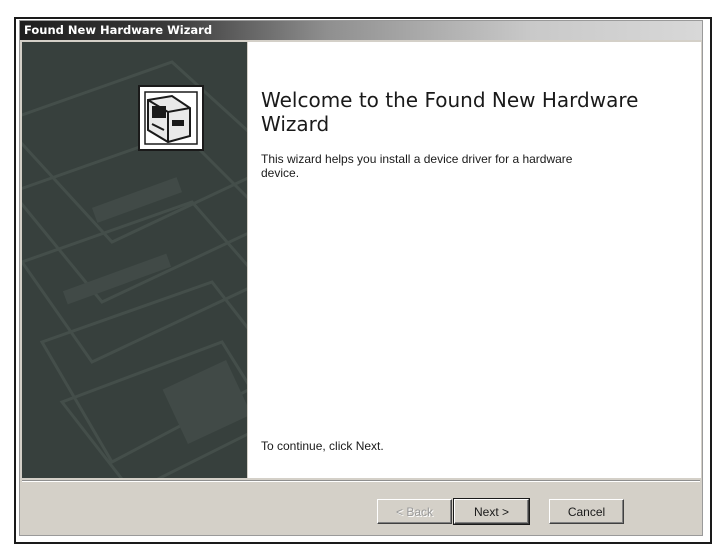  Describe the element at coordinates (118, 30) in the screenshot. I see `window-title: Found New Hardware Wizard` at that location.